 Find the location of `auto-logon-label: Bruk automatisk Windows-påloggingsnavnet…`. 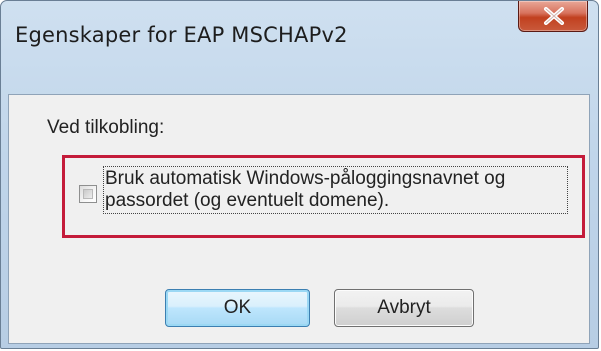

auto-logon-label: Bruk automatisk Windows-påloggingsnavnet… is located at coordinates (340, 190).